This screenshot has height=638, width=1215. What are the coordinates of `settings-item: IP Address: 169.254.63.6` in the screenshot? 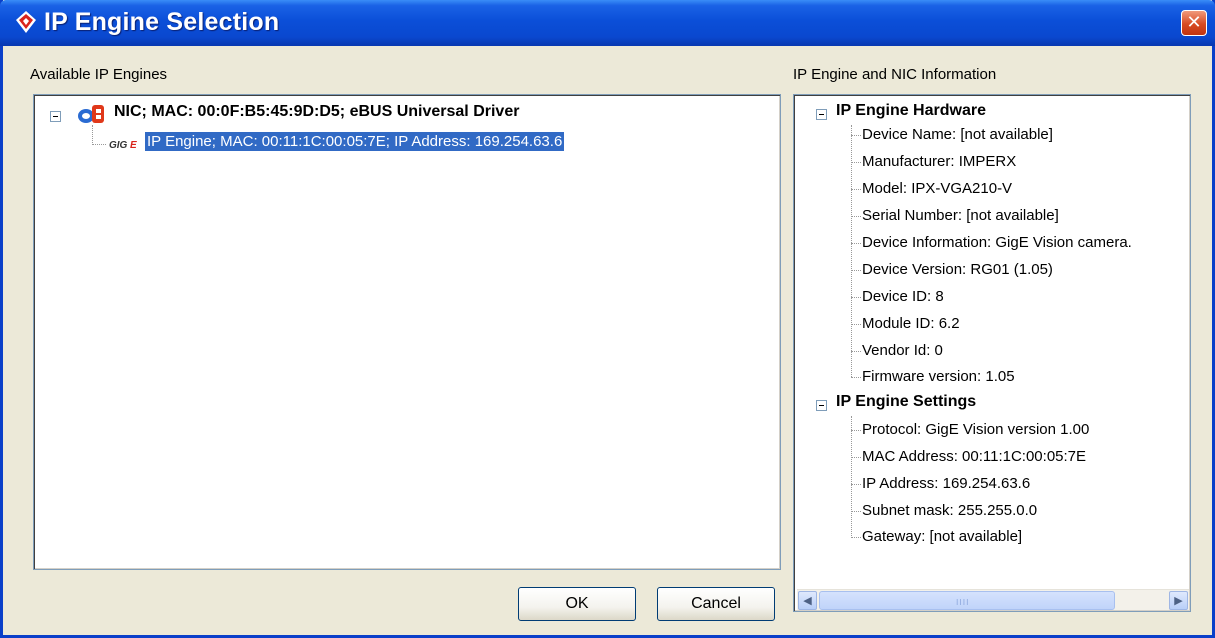 It's located at (946, 483).